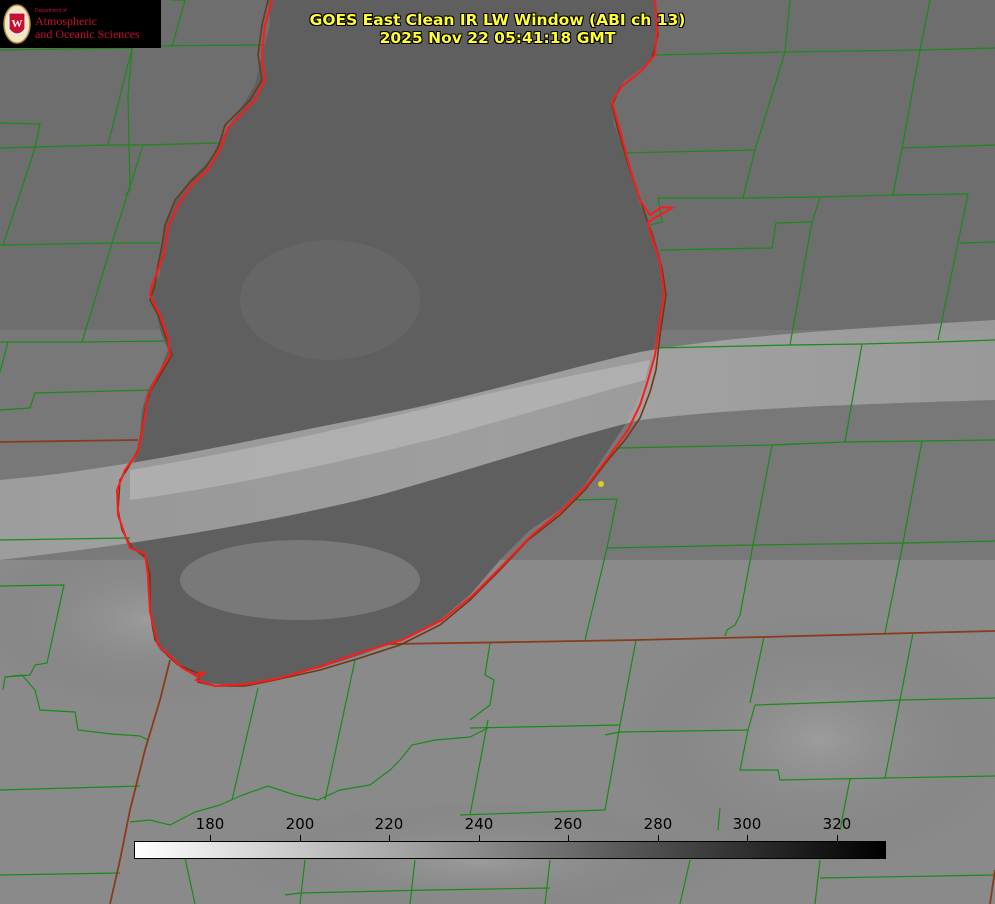 This screenshot has height=904, width=995. I want to click on colorbar-tick-label: 180, so click(210, 824).